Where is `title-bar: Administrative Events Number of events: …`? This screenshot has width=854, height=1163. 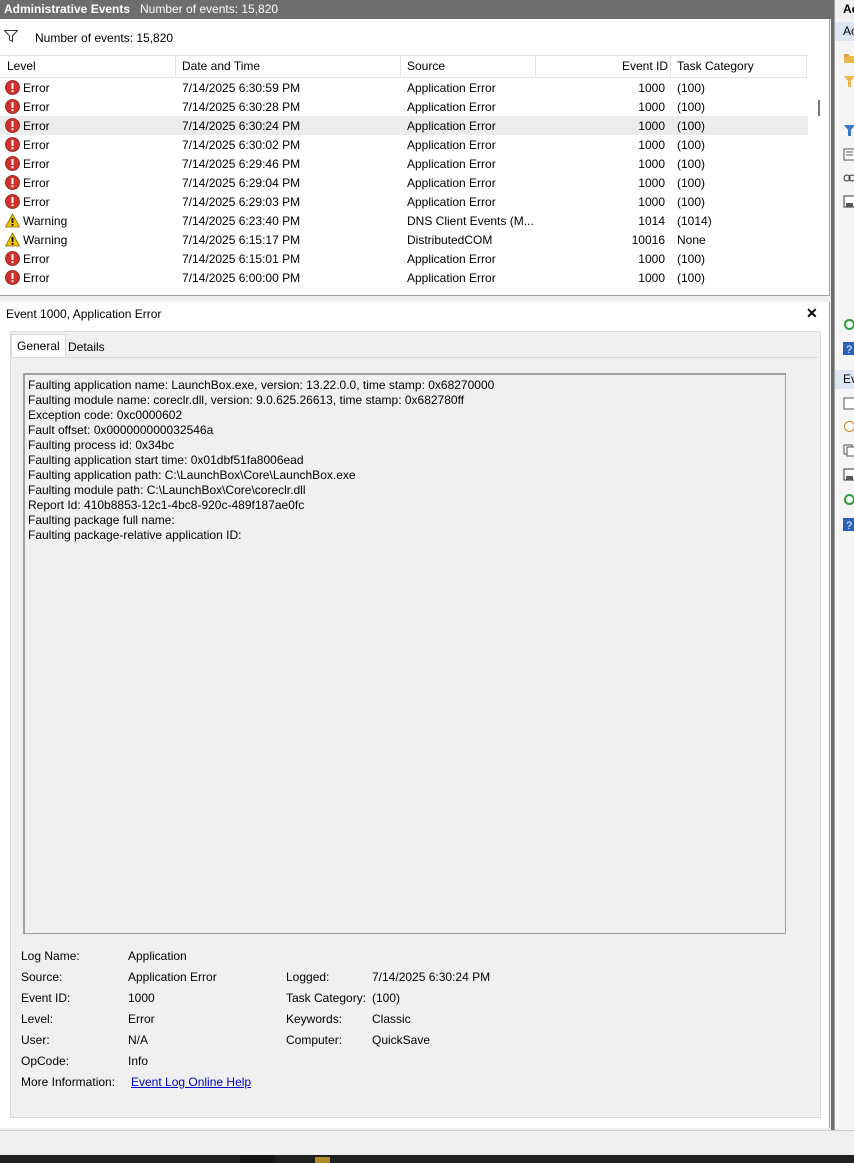 title-bar: Administrative Events Number of events: … is located at coordinates (415, 9).